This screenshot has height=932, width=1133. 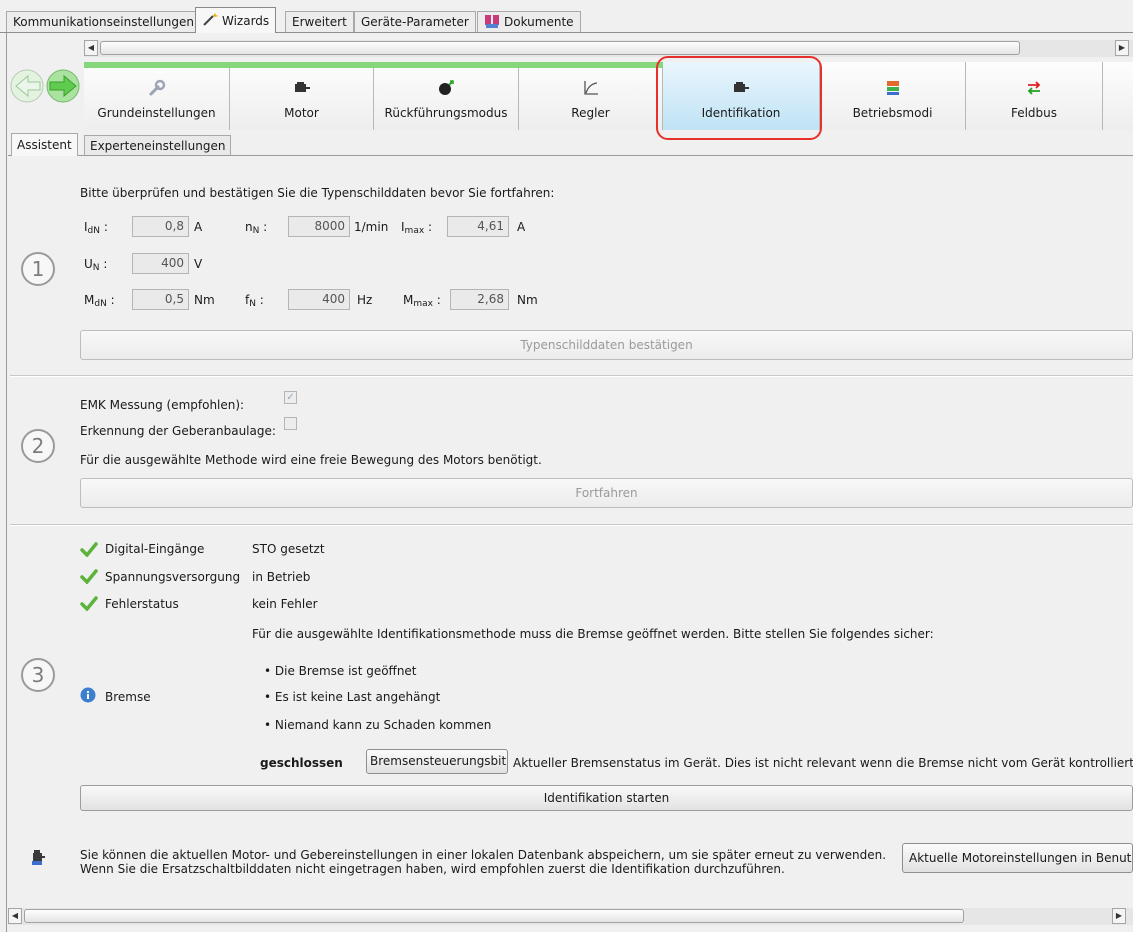 I want to click on mmax-field: 2,68, so click(x=479, y=299).